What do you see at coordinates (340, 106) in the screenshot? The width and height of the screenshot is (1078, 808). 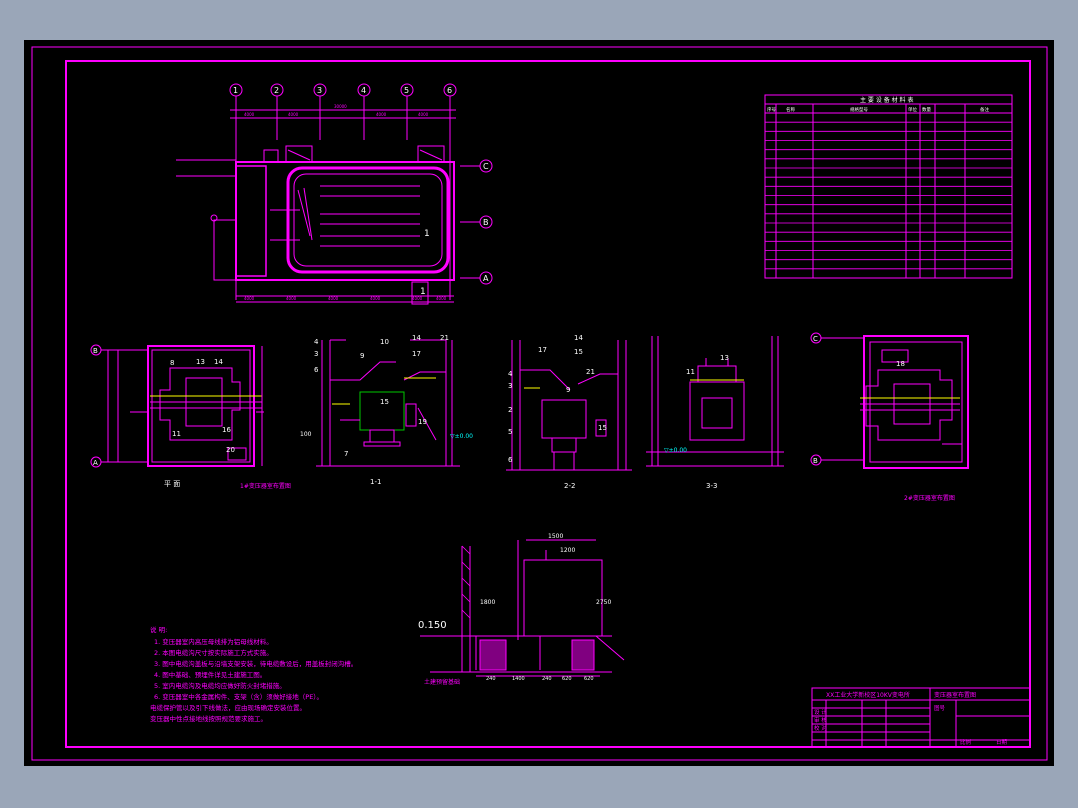 I see `svg-text: 30000` at bounding box center [340, 106].